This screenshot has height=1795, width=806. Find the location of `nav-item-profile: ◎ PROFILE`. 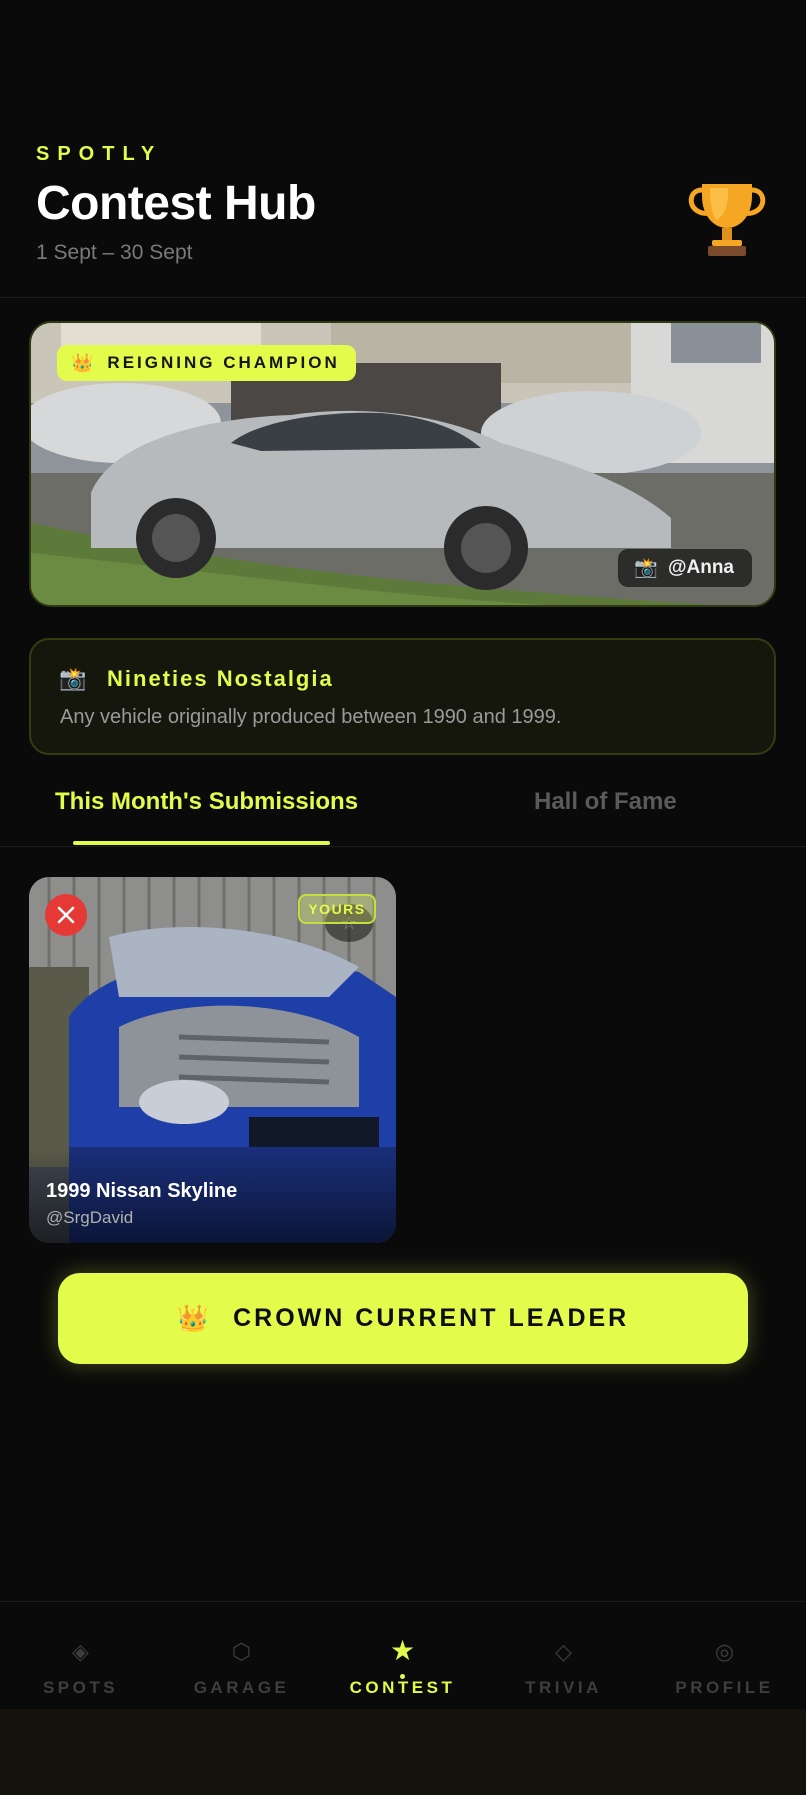

nav-item-profile: ◎ PROFILE is located at coordinates (724, 1656).